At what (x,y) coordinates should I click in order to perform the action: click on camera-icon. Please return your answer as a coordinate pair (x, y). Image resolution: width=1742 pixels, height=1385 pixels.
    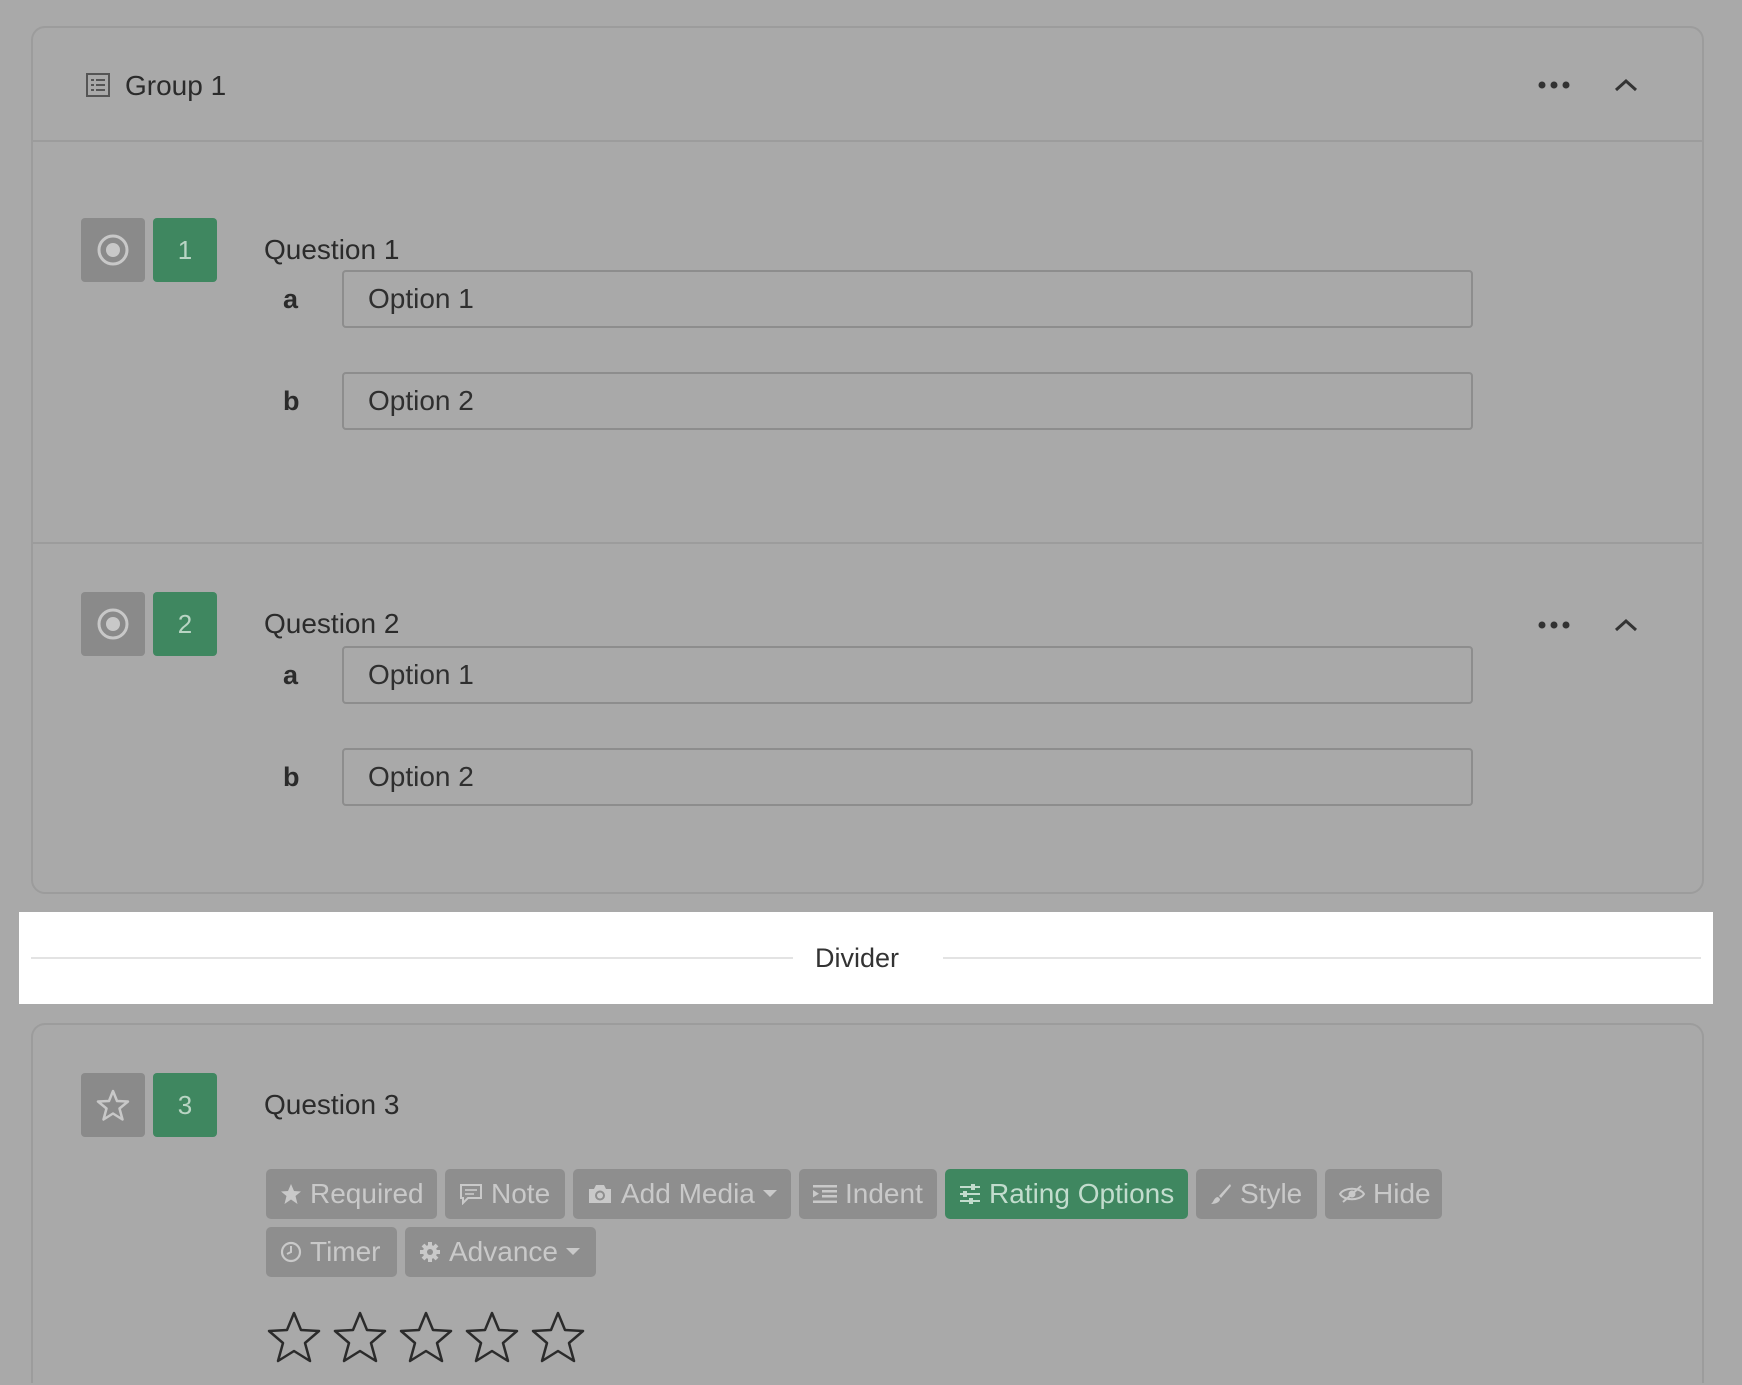
    Looking at the image, I should click on (600, 1194).